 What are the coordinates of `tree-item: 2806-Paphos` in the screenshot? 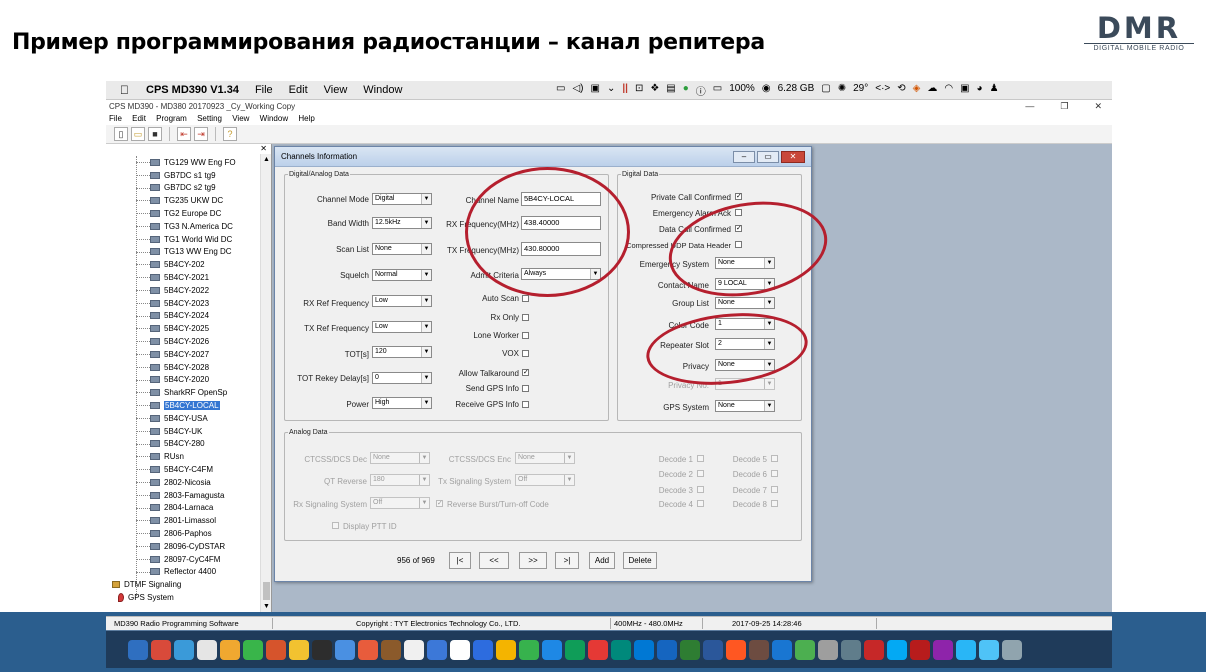 It's located at (186, 533).